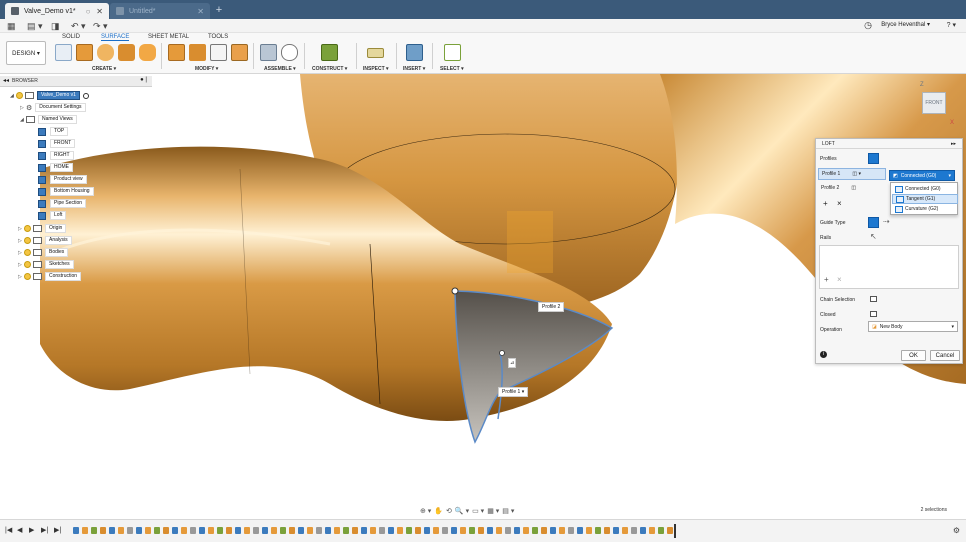  Describe the element at coordinates (956, 530) in the screenshot. I see `timeline-settings-gear-icon: ⚙` at that location.